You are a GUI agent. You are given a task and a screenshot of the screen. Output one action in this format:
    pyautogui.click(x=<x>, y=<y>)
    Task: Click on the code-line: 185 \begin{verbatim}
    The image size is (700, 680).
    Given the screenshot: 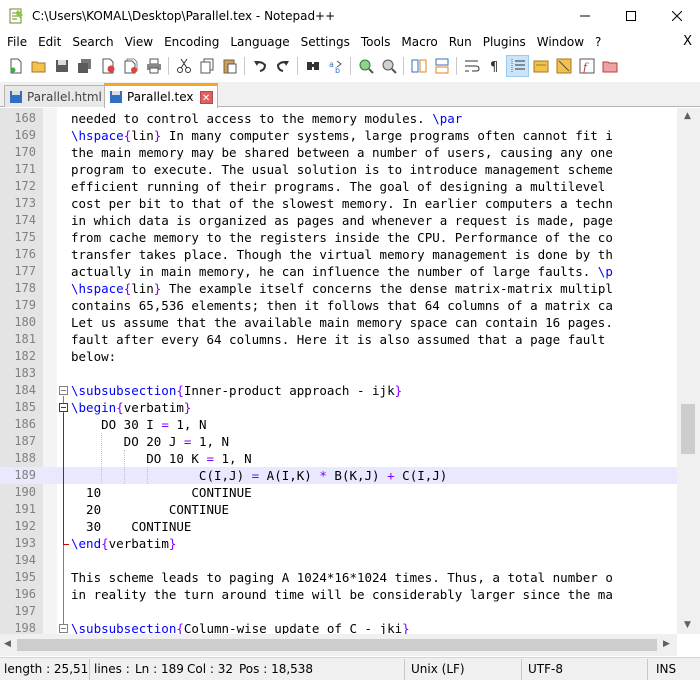 What is the action you would take?
    pyautogui.click(x=338, y=407)
    